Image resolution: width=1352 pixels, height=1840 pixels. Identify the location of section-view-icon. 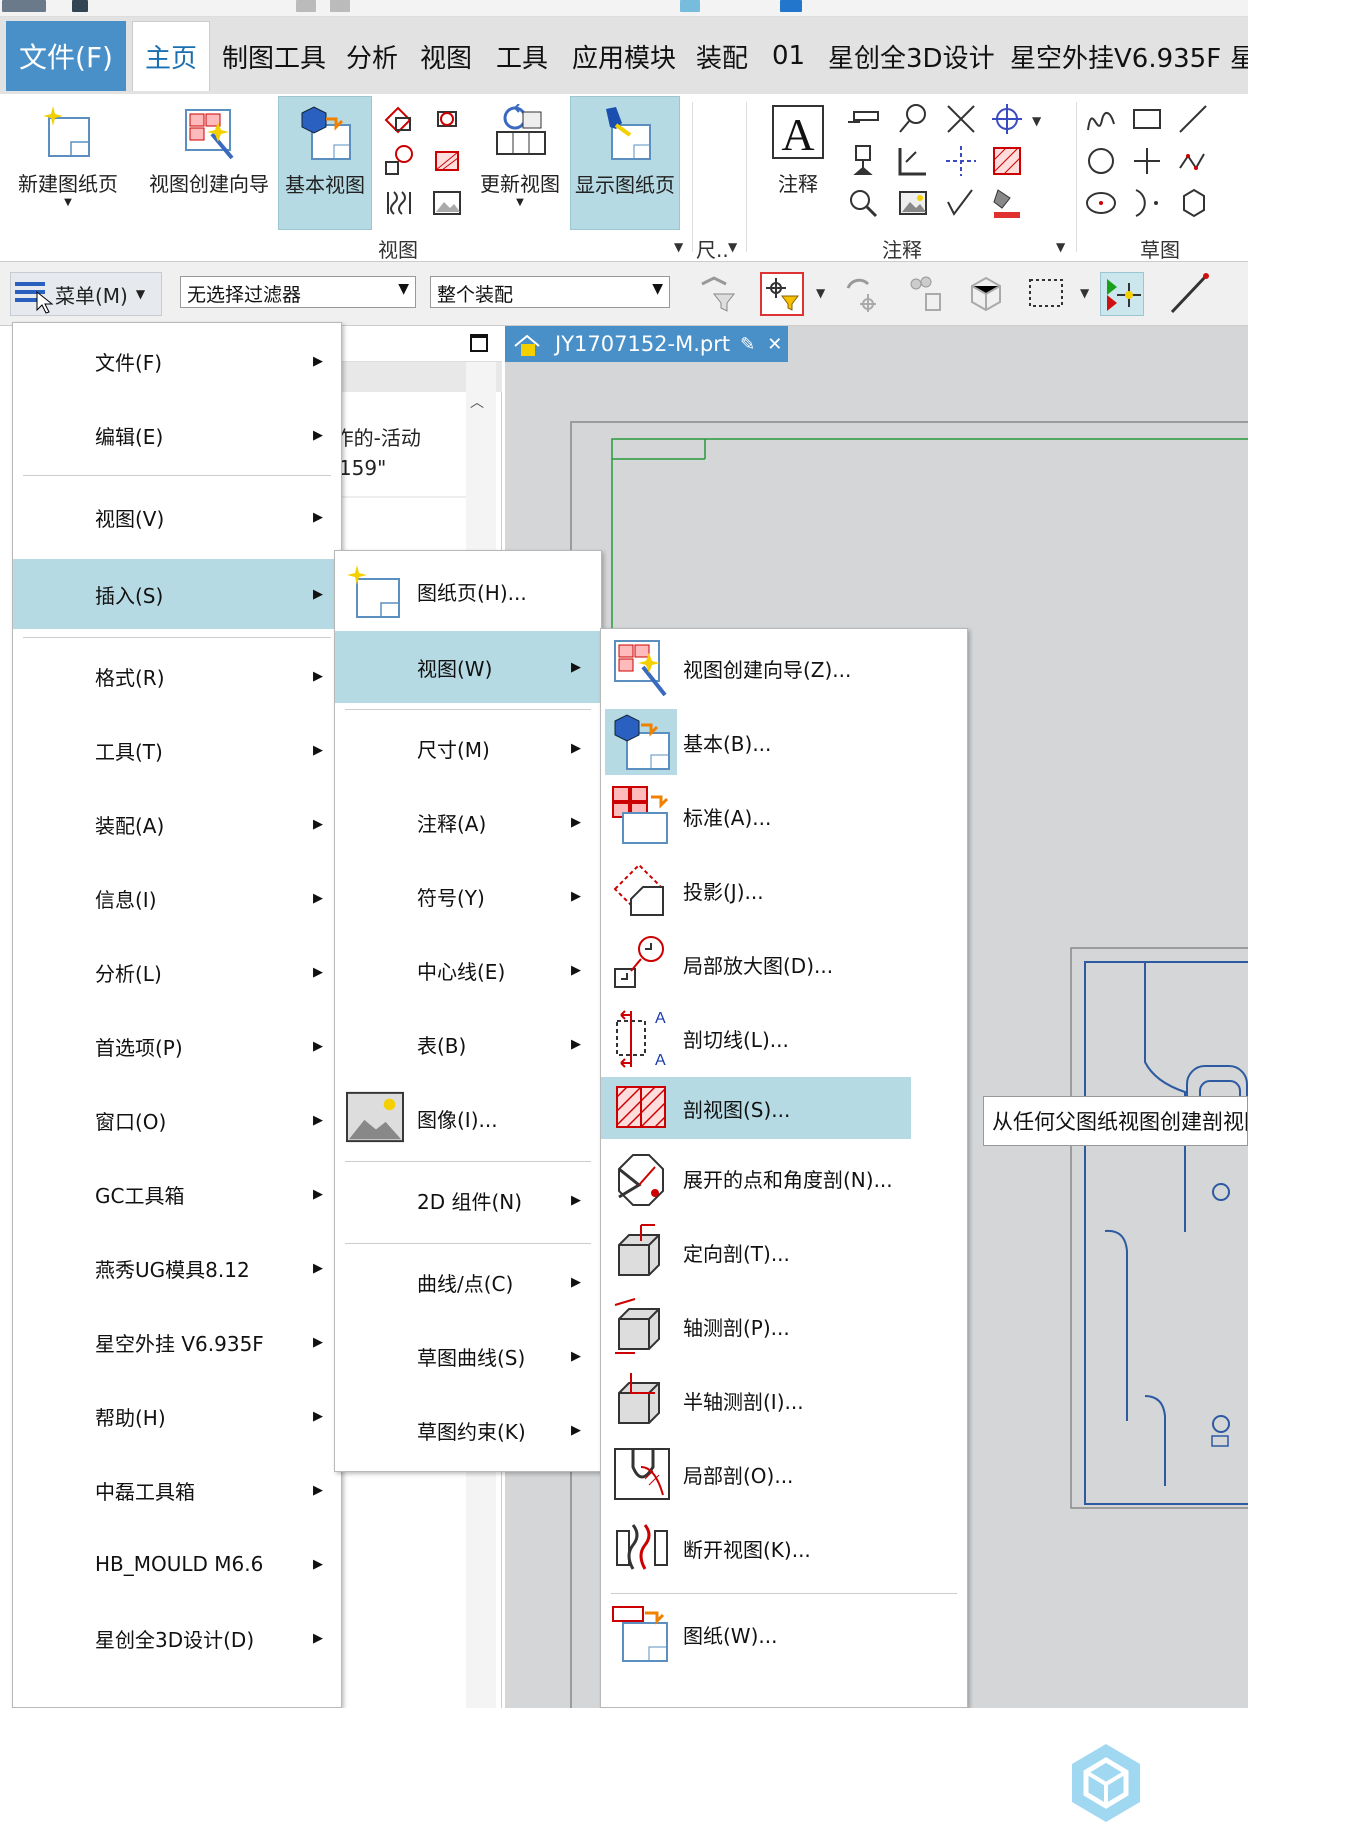
(447, 161).